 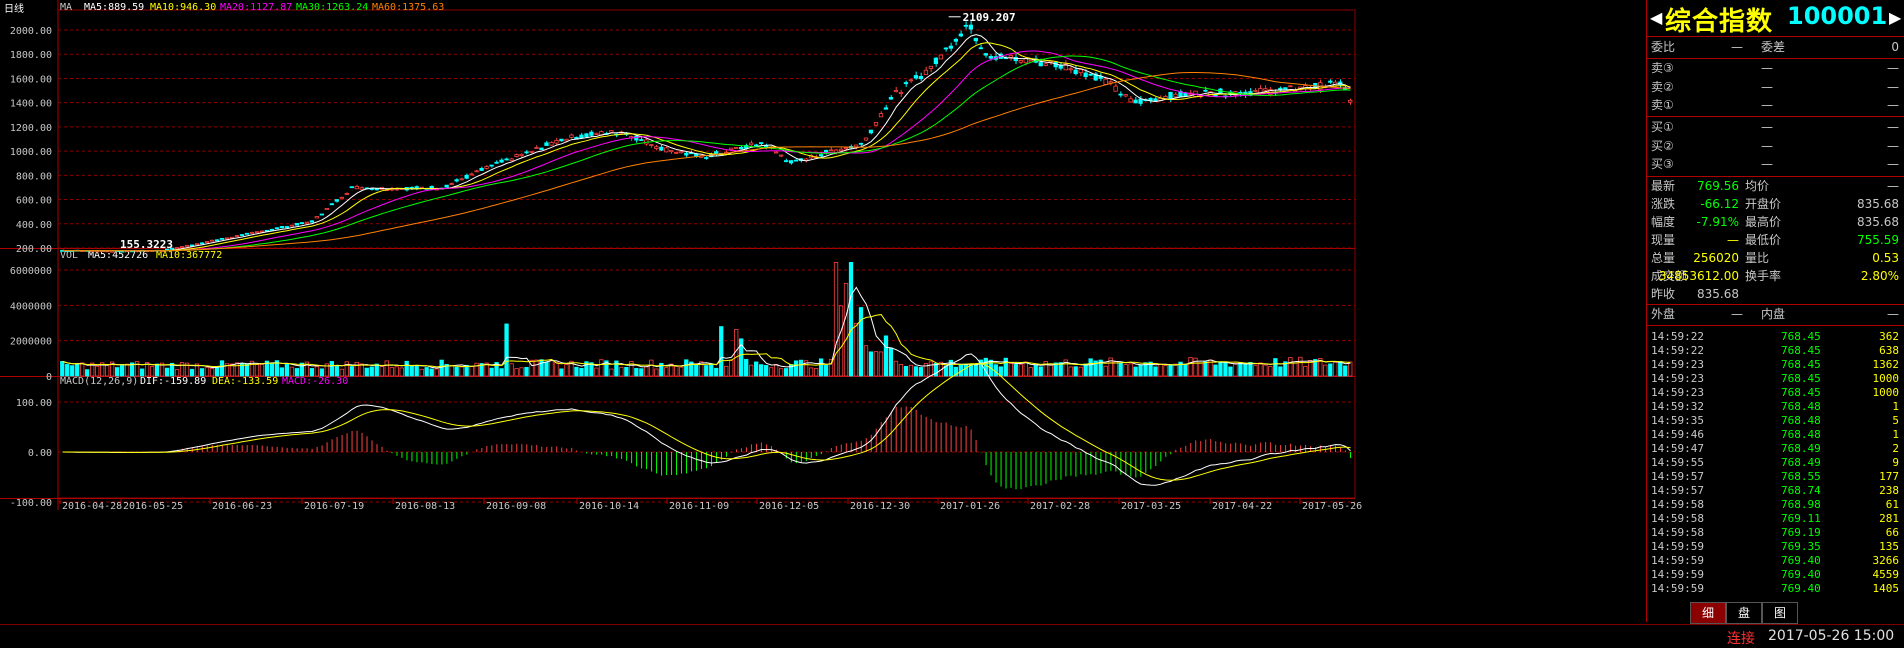 I want to click on vol-ma5-line, so click(x=706, y=327).